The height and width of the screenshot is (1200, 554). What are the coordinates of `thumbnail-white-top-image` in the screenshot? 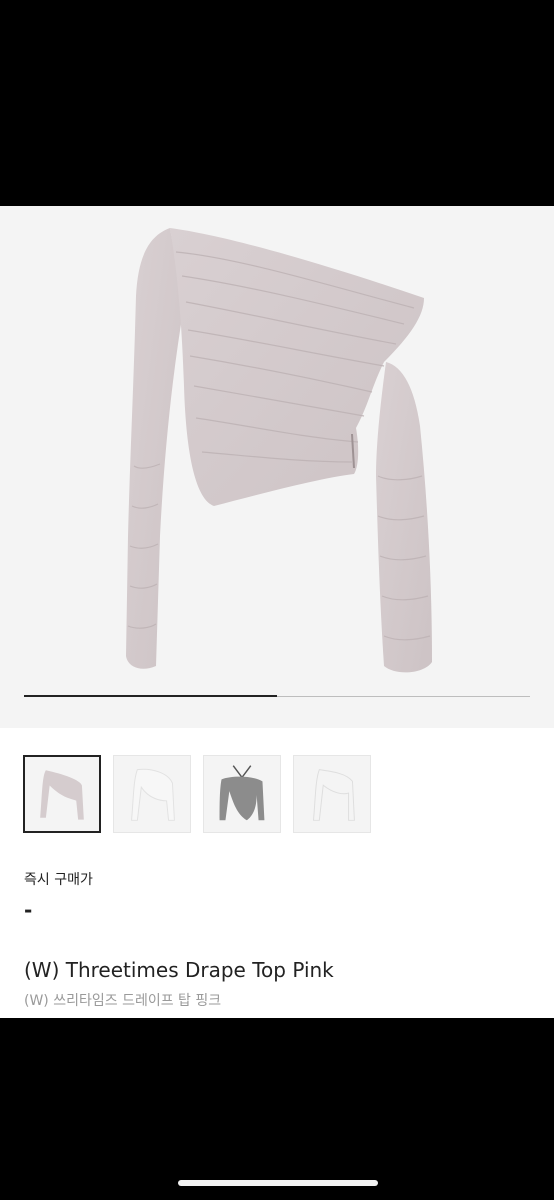 It's located at (153, 794).